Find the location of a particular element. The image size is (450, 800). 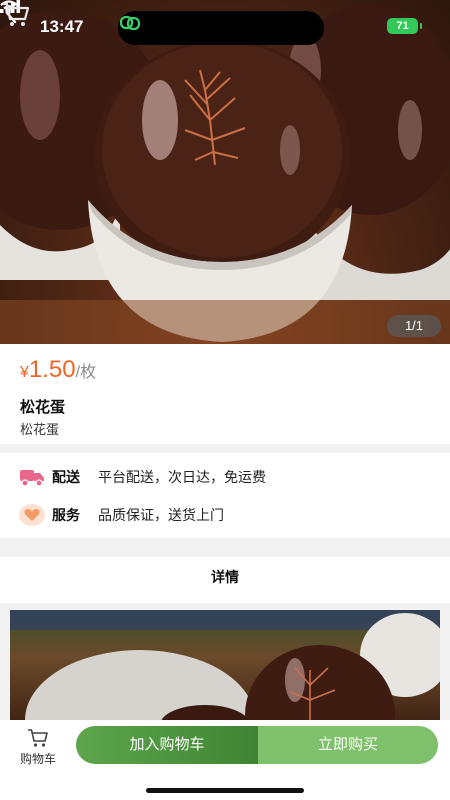

service-value: 品质保证，送货上门 is located at coordinates (161, 515).